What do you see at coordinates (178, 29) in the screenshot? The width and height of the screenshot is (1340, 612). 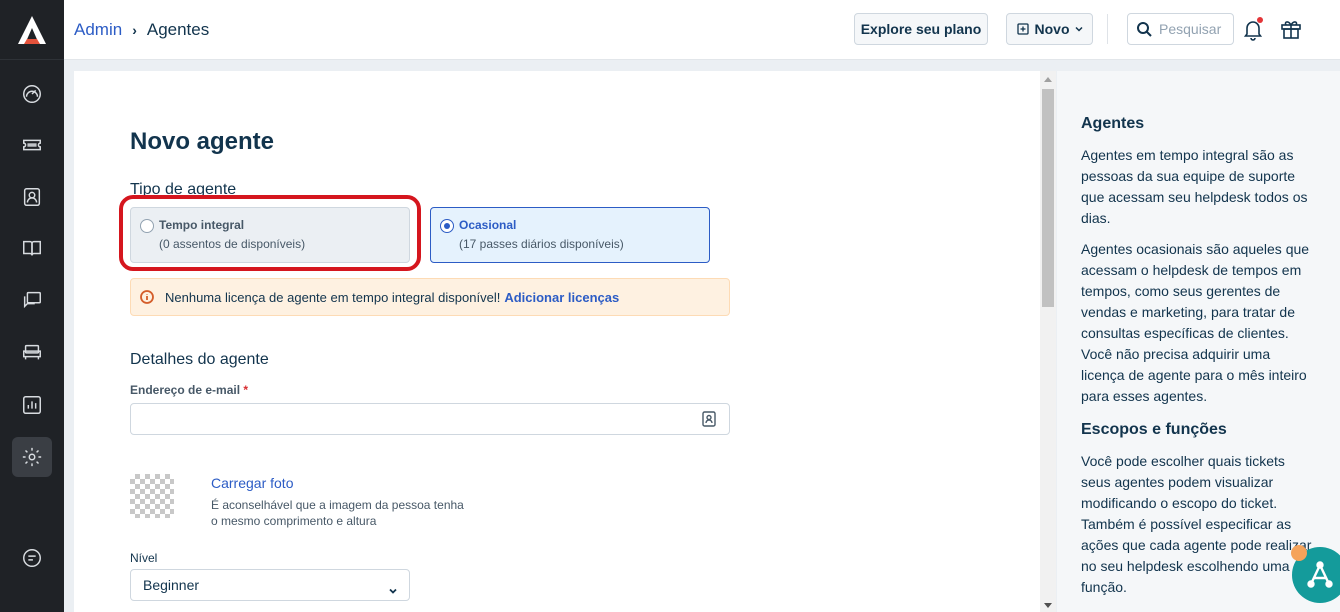 I see `breadcrumb-current: Agentes` at bounding box center [178, 29].